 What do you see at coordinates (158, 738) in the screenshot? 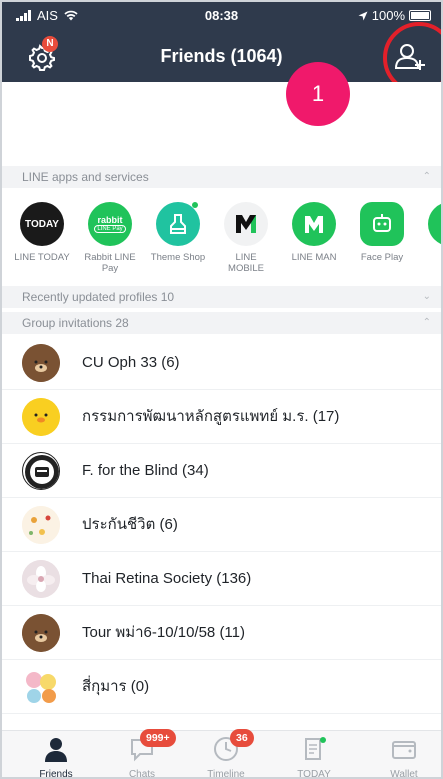
I see `chats-badge: 999+` at bounding box center [158, 738].